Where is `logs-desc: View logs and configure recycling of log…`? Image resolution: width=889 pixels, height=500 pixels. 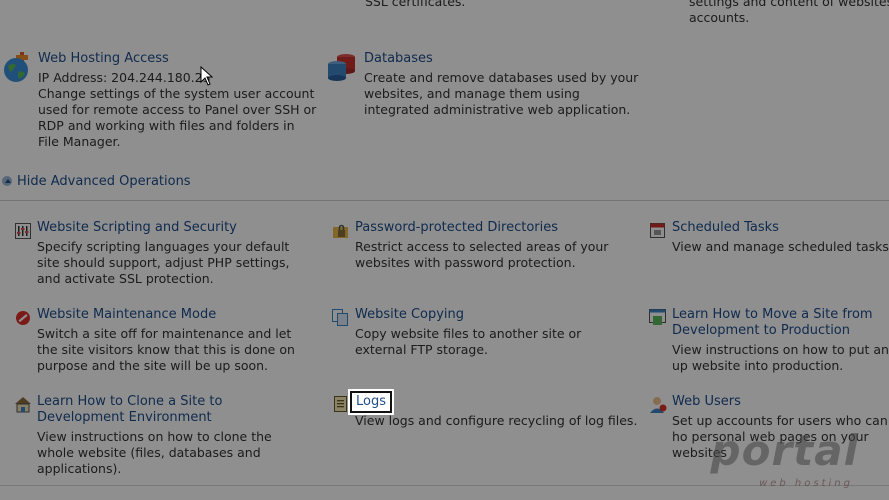 logs-desc: View logs and configure recycling of log… is located at coordinates (496, 420).